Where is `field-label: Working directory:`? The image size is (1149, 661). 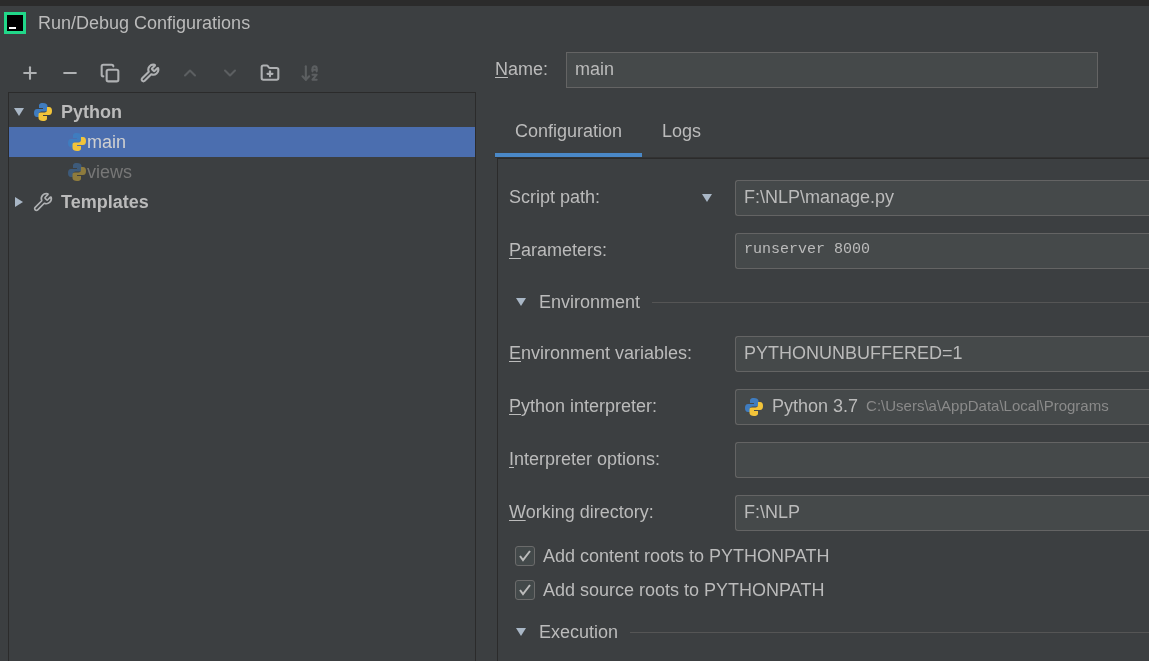
field-label: Working directory: is located at coordinates (581, 512).